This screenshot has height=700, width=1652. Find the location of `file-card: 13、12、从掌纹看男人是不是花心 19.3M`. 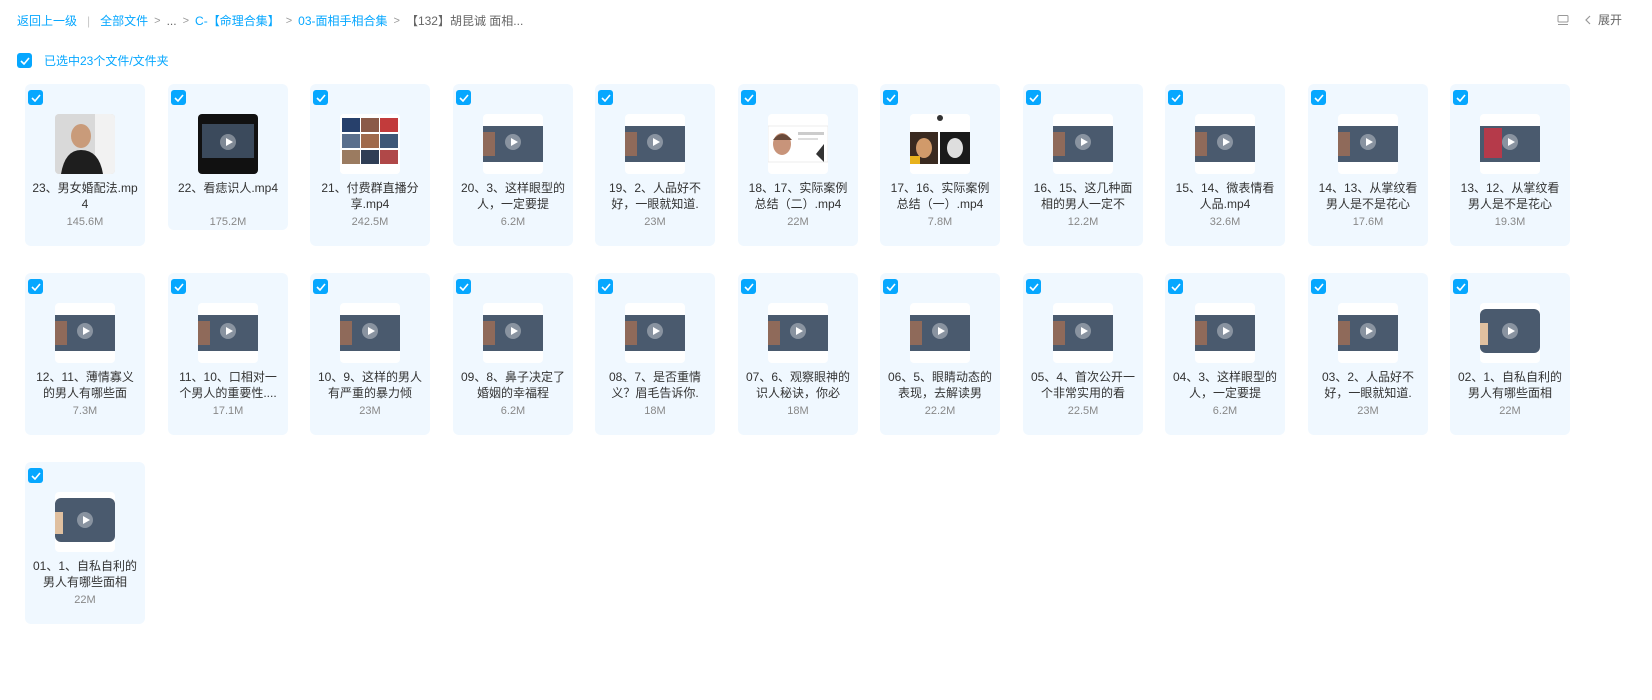

file-card: 13、12、从掌纹看男人是不是花心 19.3M is located at coordinates (1510, 165).